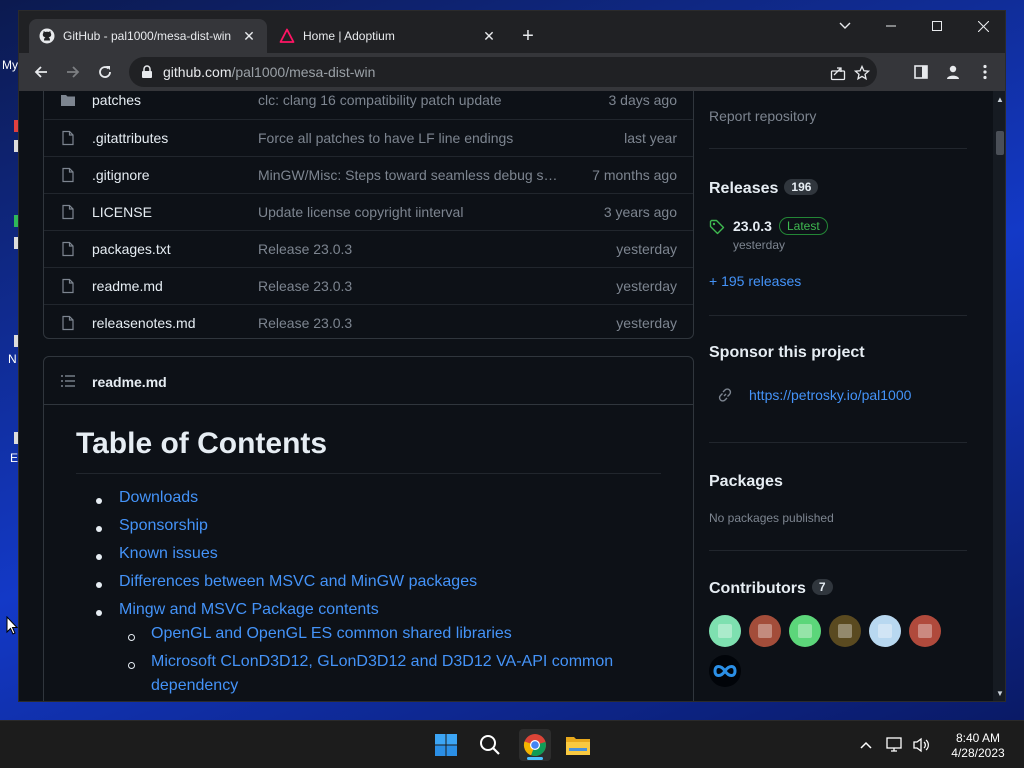 The image size is (1024, 768). I want to click on toc-link: Mingw and MSVC Package contents, so click(249, 610).